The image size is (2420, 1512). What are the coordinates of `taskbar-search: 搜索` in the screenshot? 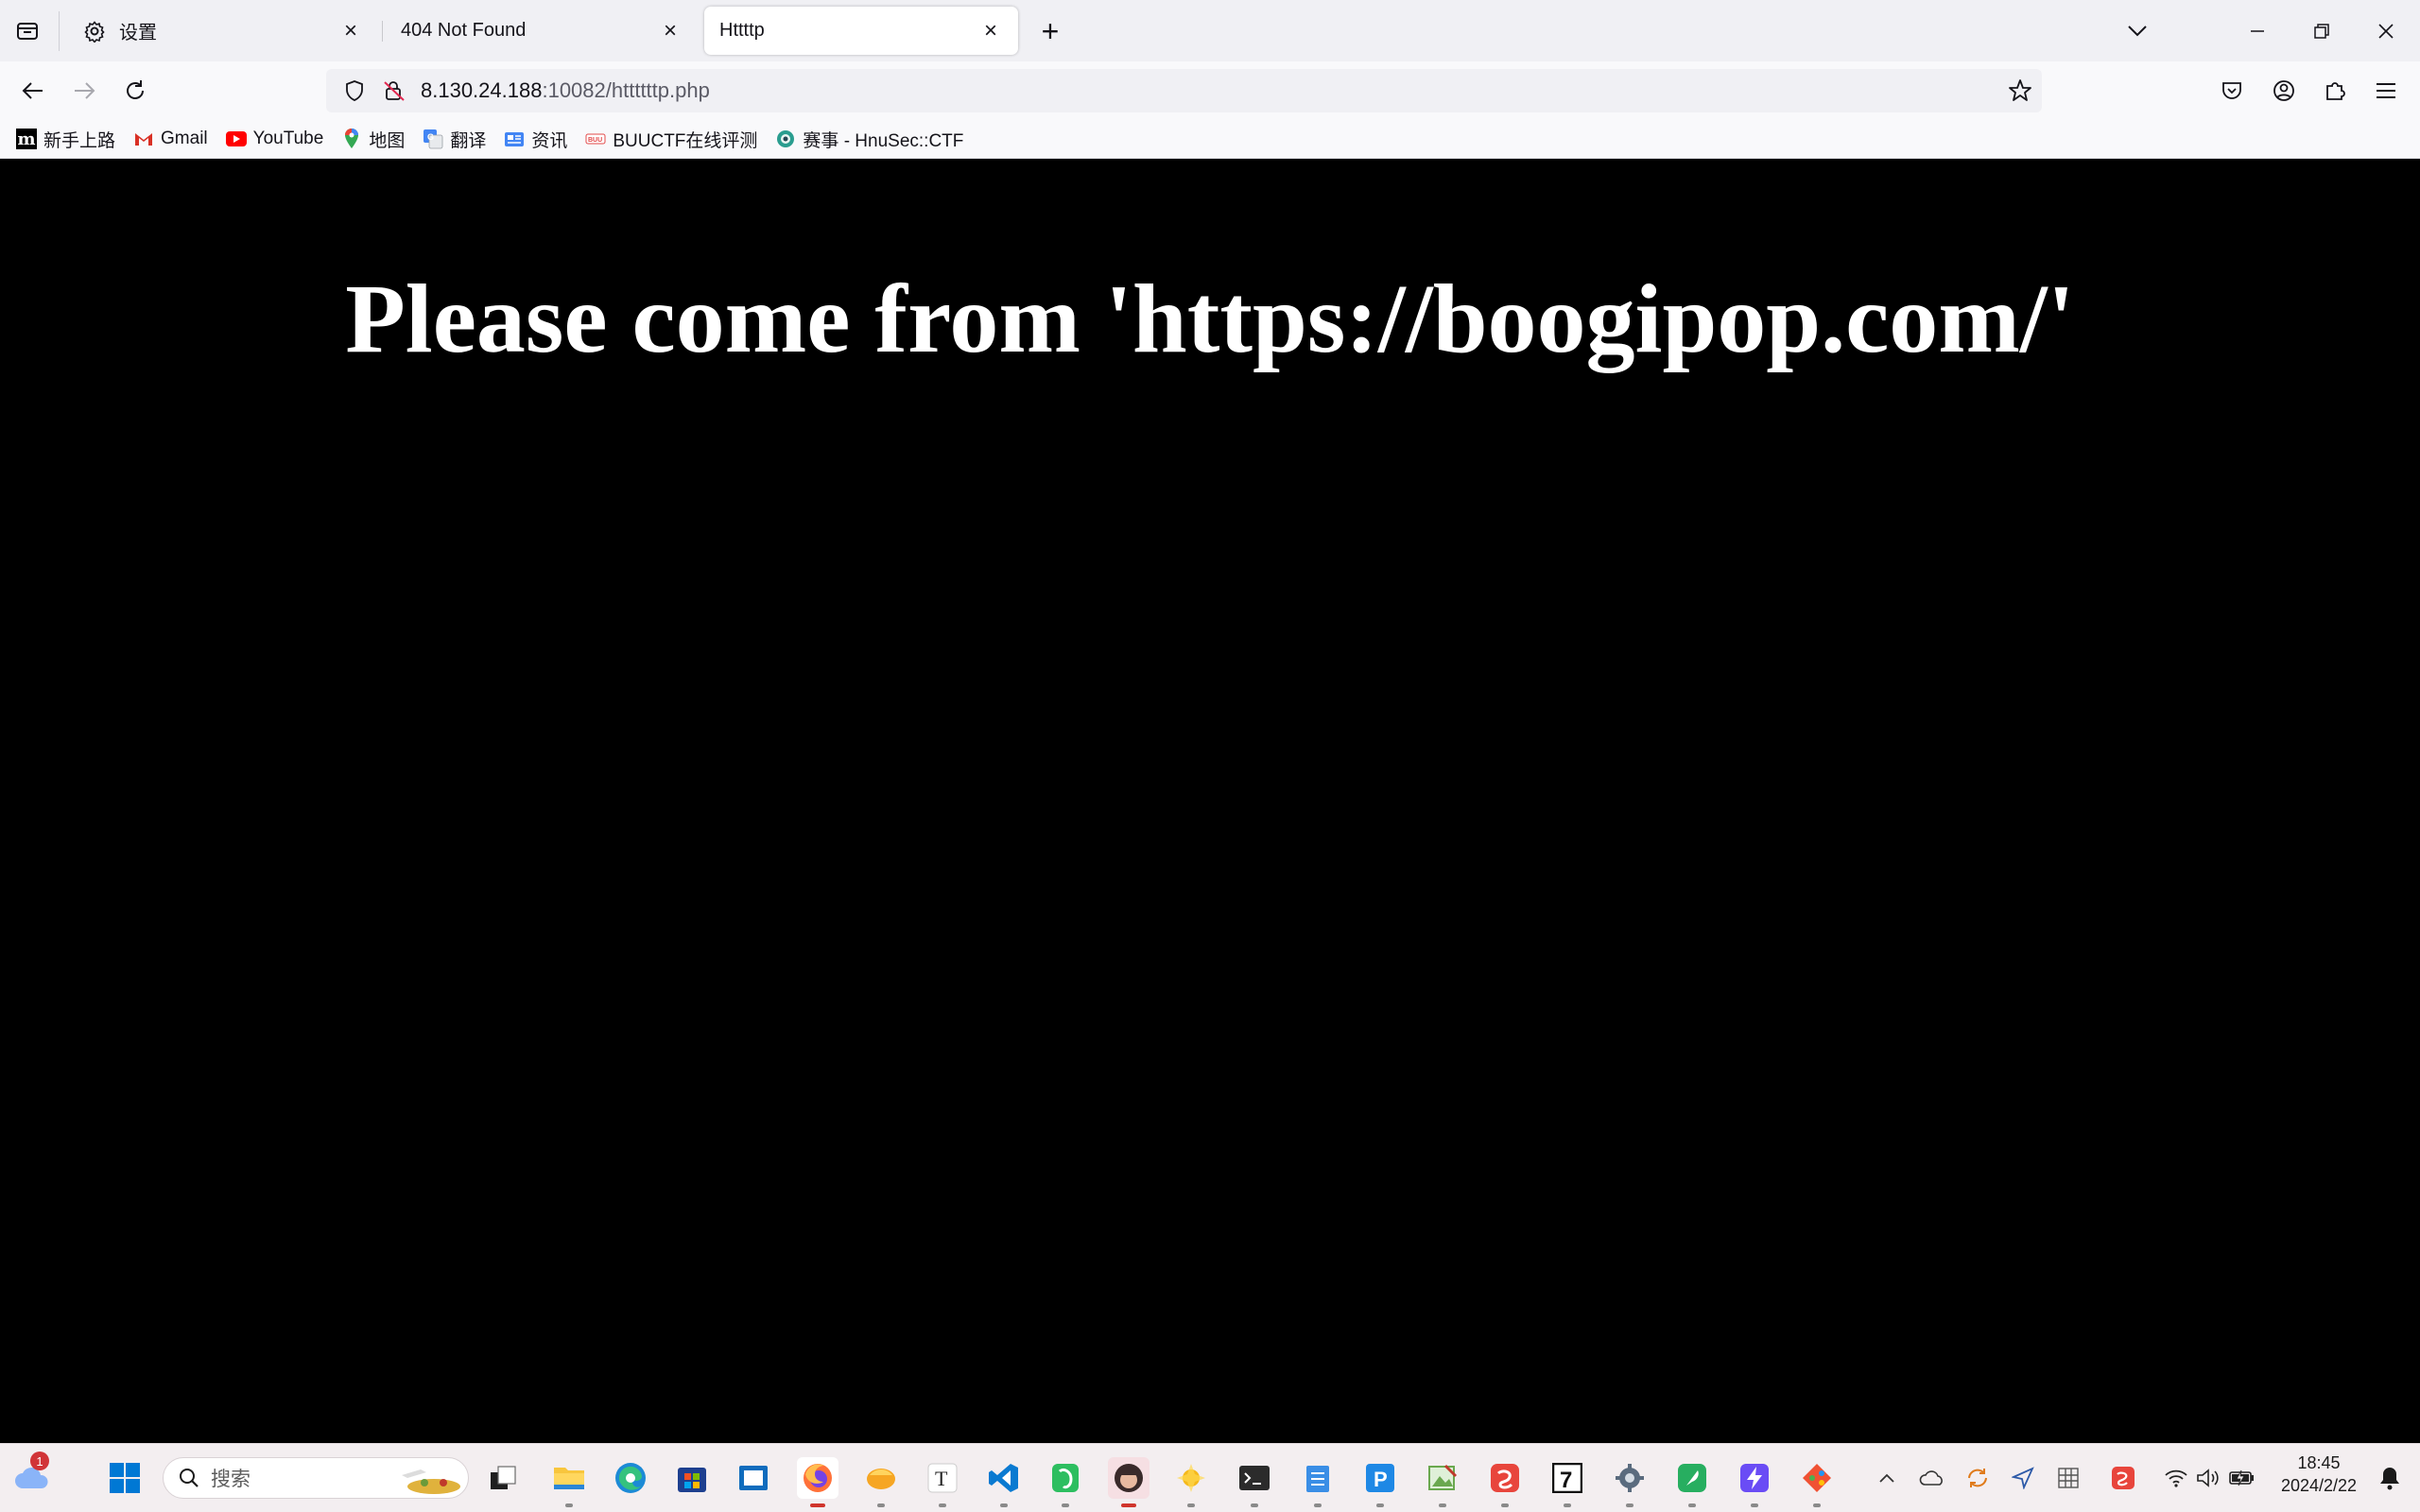 It's located at (316, 1478).